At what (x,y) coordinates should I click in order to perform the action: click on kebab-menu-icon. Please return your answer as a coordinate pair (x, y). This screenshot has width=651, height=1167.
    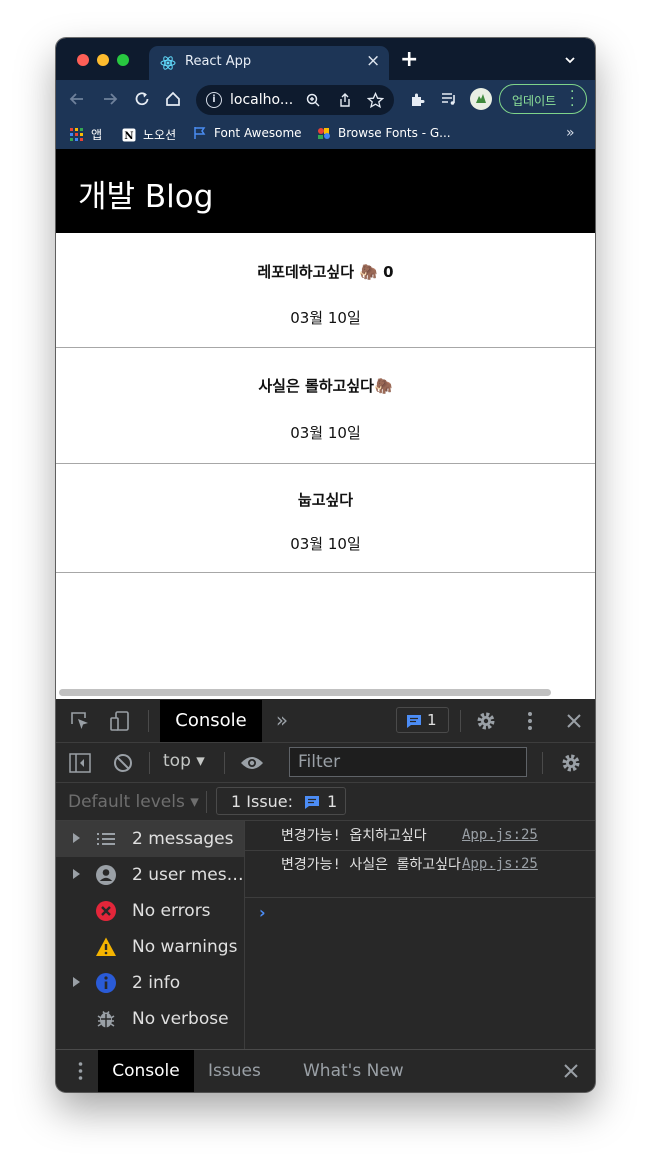
    Looking at the image, I should click on (530, 721).